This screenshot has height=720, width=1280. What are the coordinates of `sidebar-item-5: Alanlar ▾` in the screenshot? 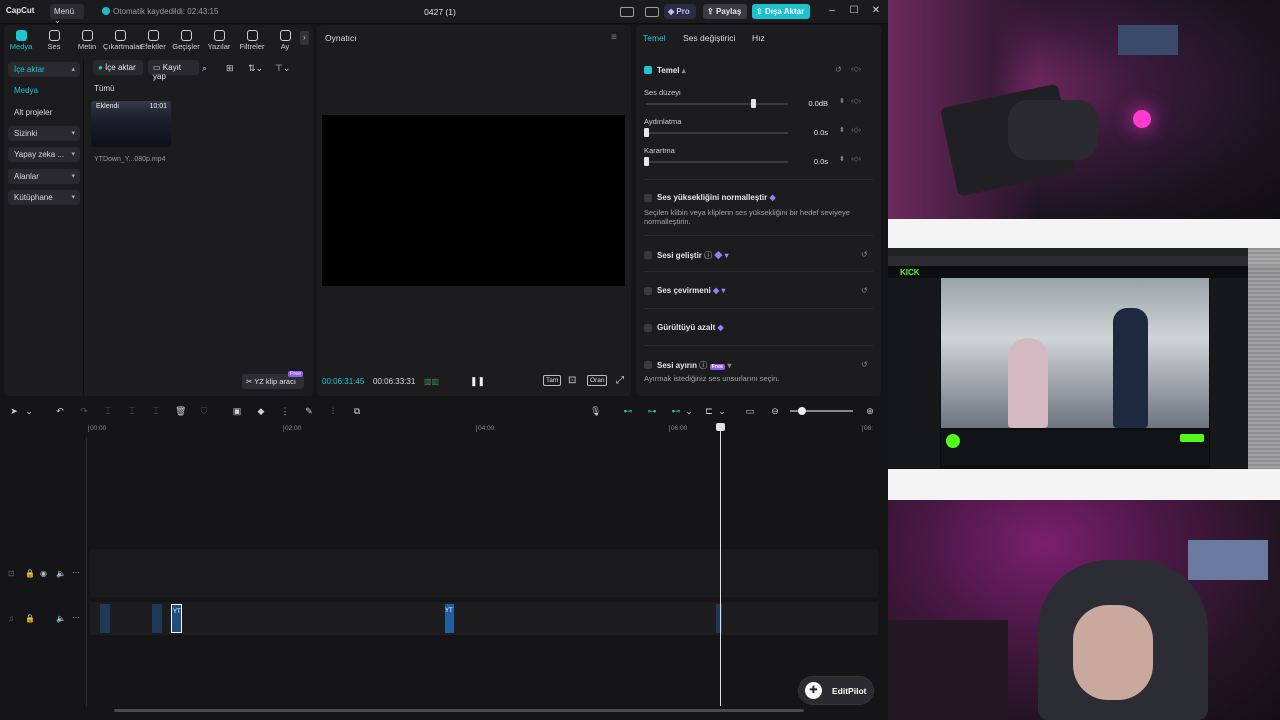 It's located at (44, 176).